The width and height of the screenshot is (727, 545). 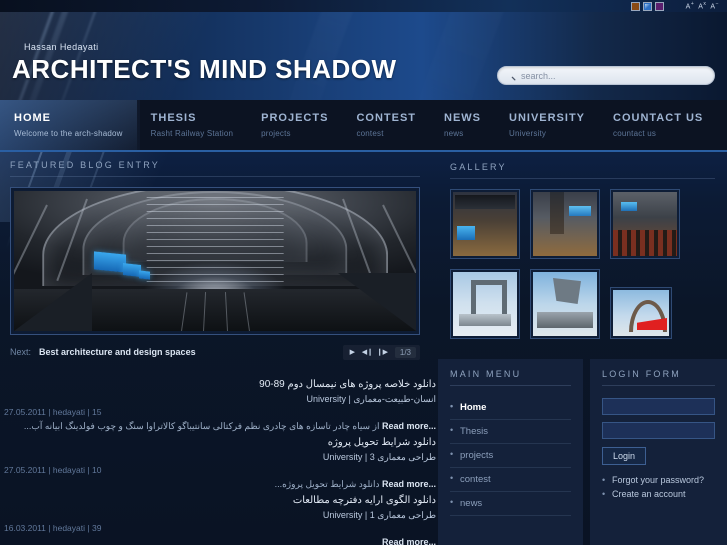 What do you see at coordinates (528, 133) in the screenshot?
I see `nav-sublabel: University` at bounding box center [528, 133].